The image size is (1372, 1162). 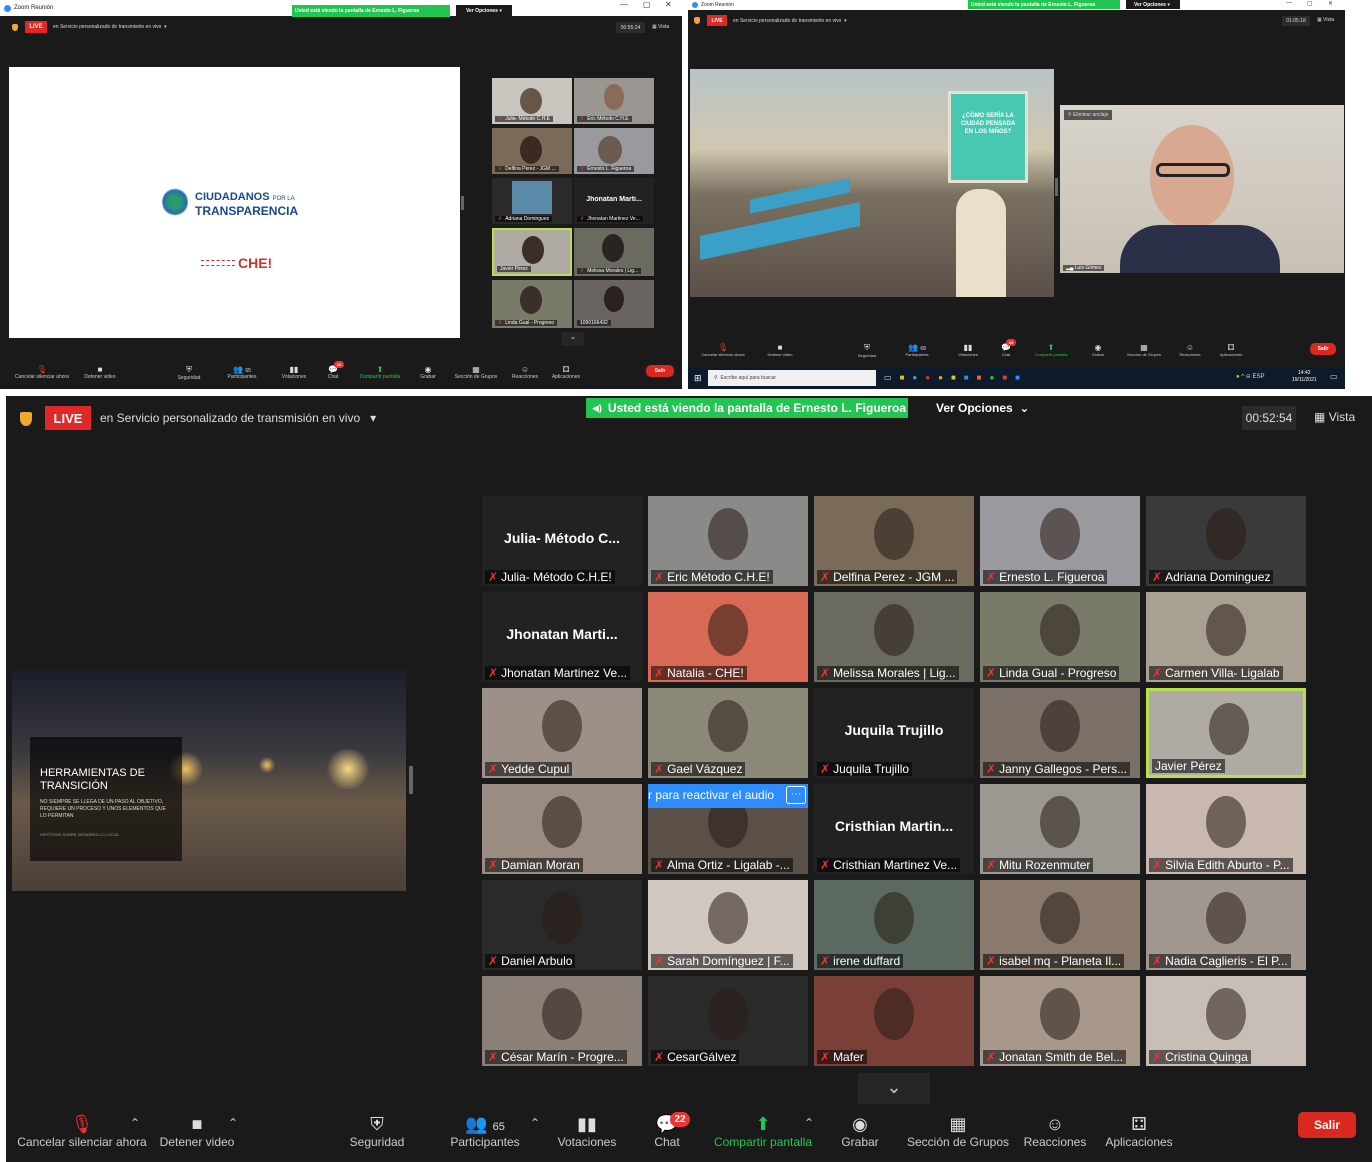 What do you see at coordinates (728, 733) in the screenshot?
I see `participant-tile: ✗ Gael Vázquez` at bounding box center [728, 733].